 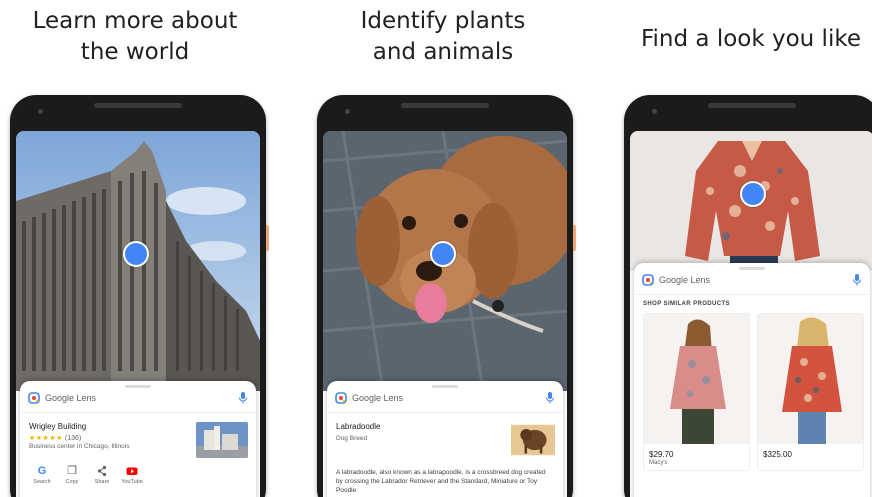 I want to click on rating-count: (136), so click(x=73, y=438).